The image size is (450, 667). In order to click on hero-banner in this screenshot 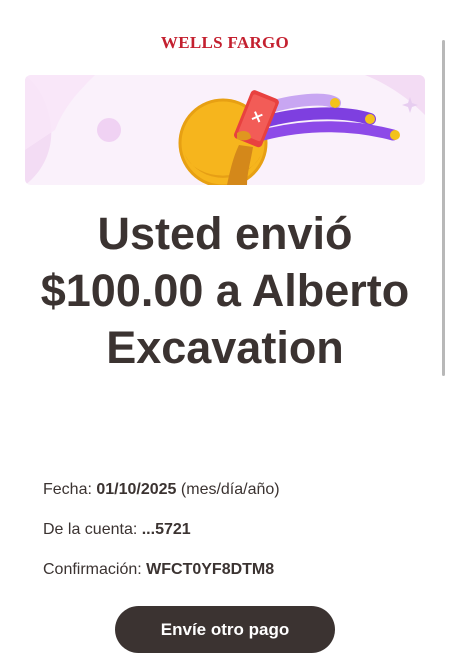, I will do `click(225, 130)`.